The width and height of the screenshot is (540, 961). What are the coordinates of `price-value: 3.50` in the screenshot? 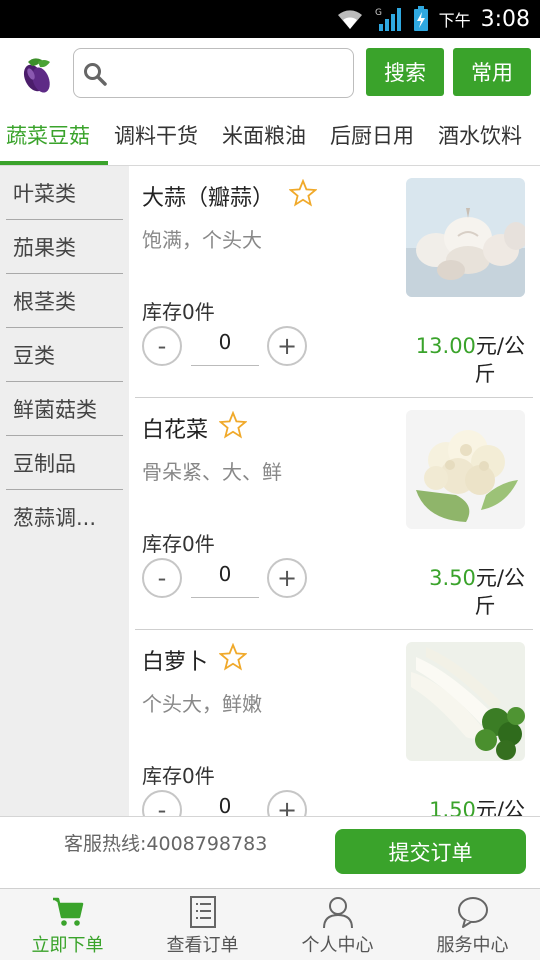 It's located at (452, 578).